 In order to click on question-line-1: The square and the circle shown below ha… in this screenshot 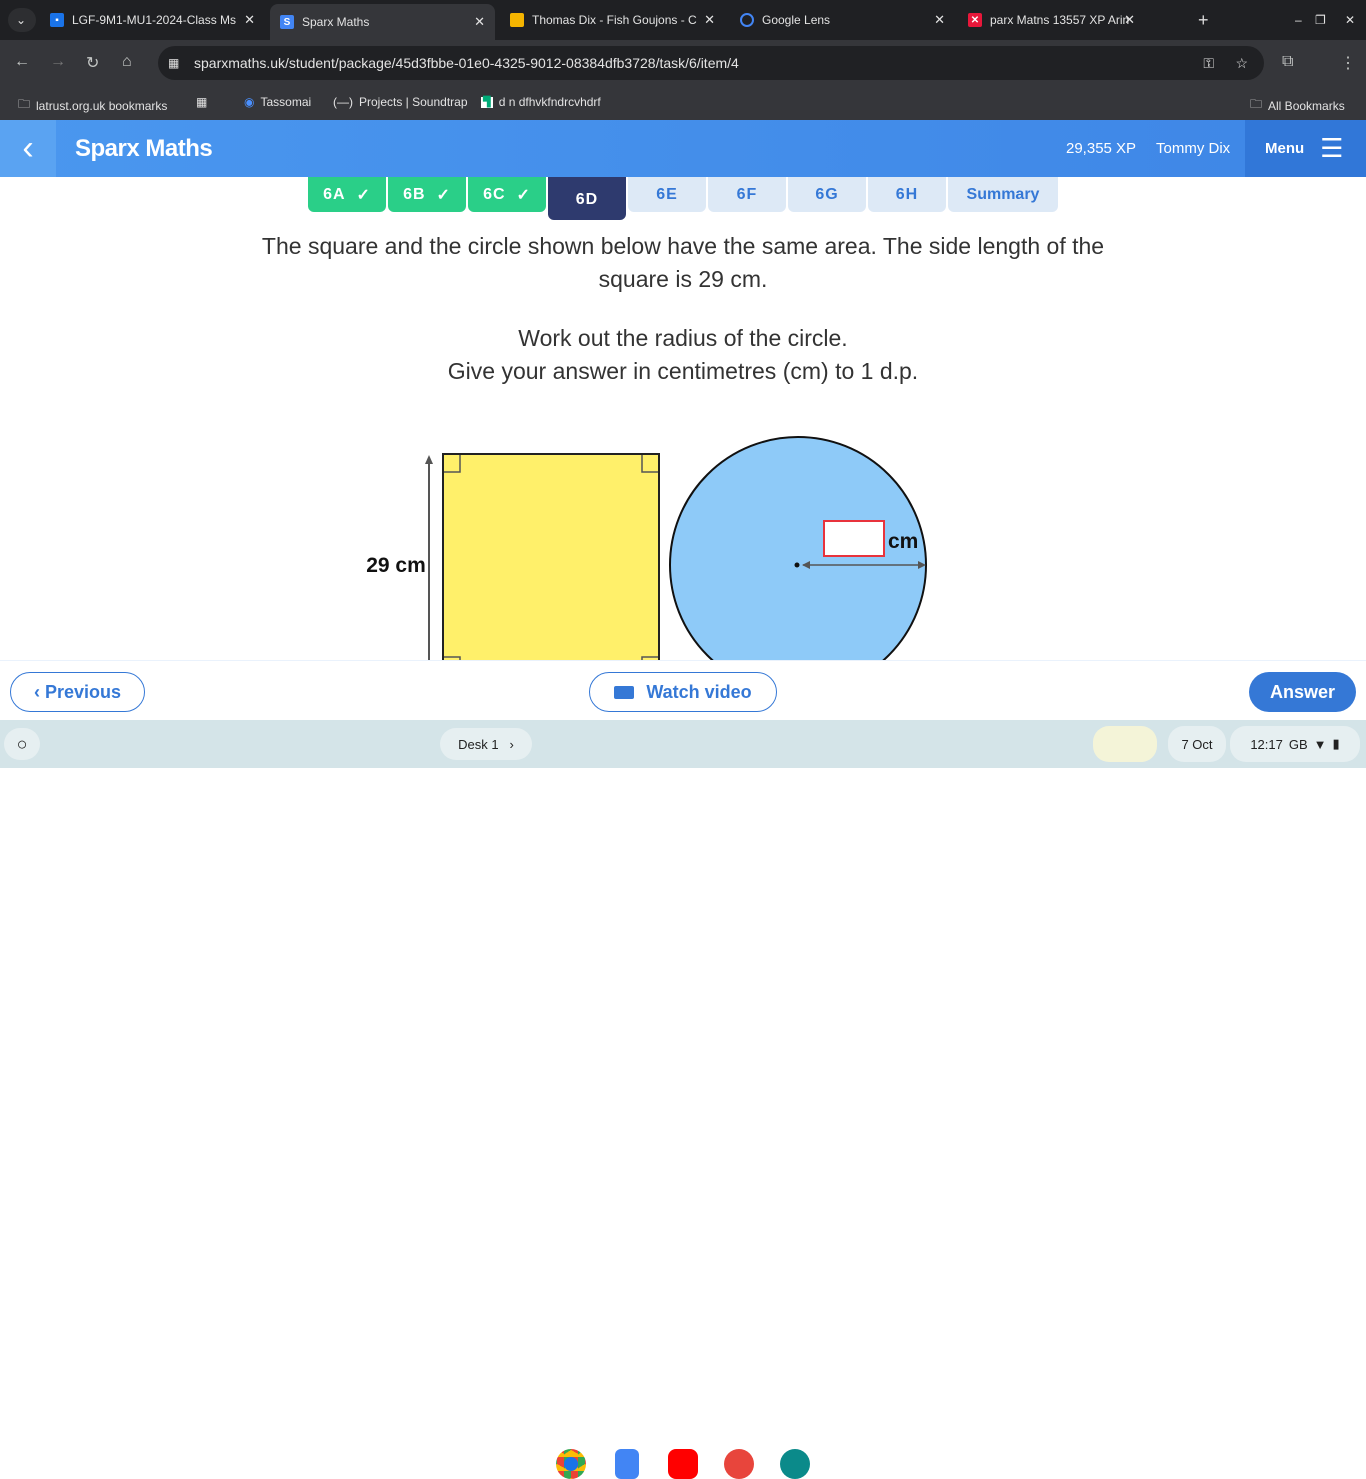, I will do `click(683, 246)`.